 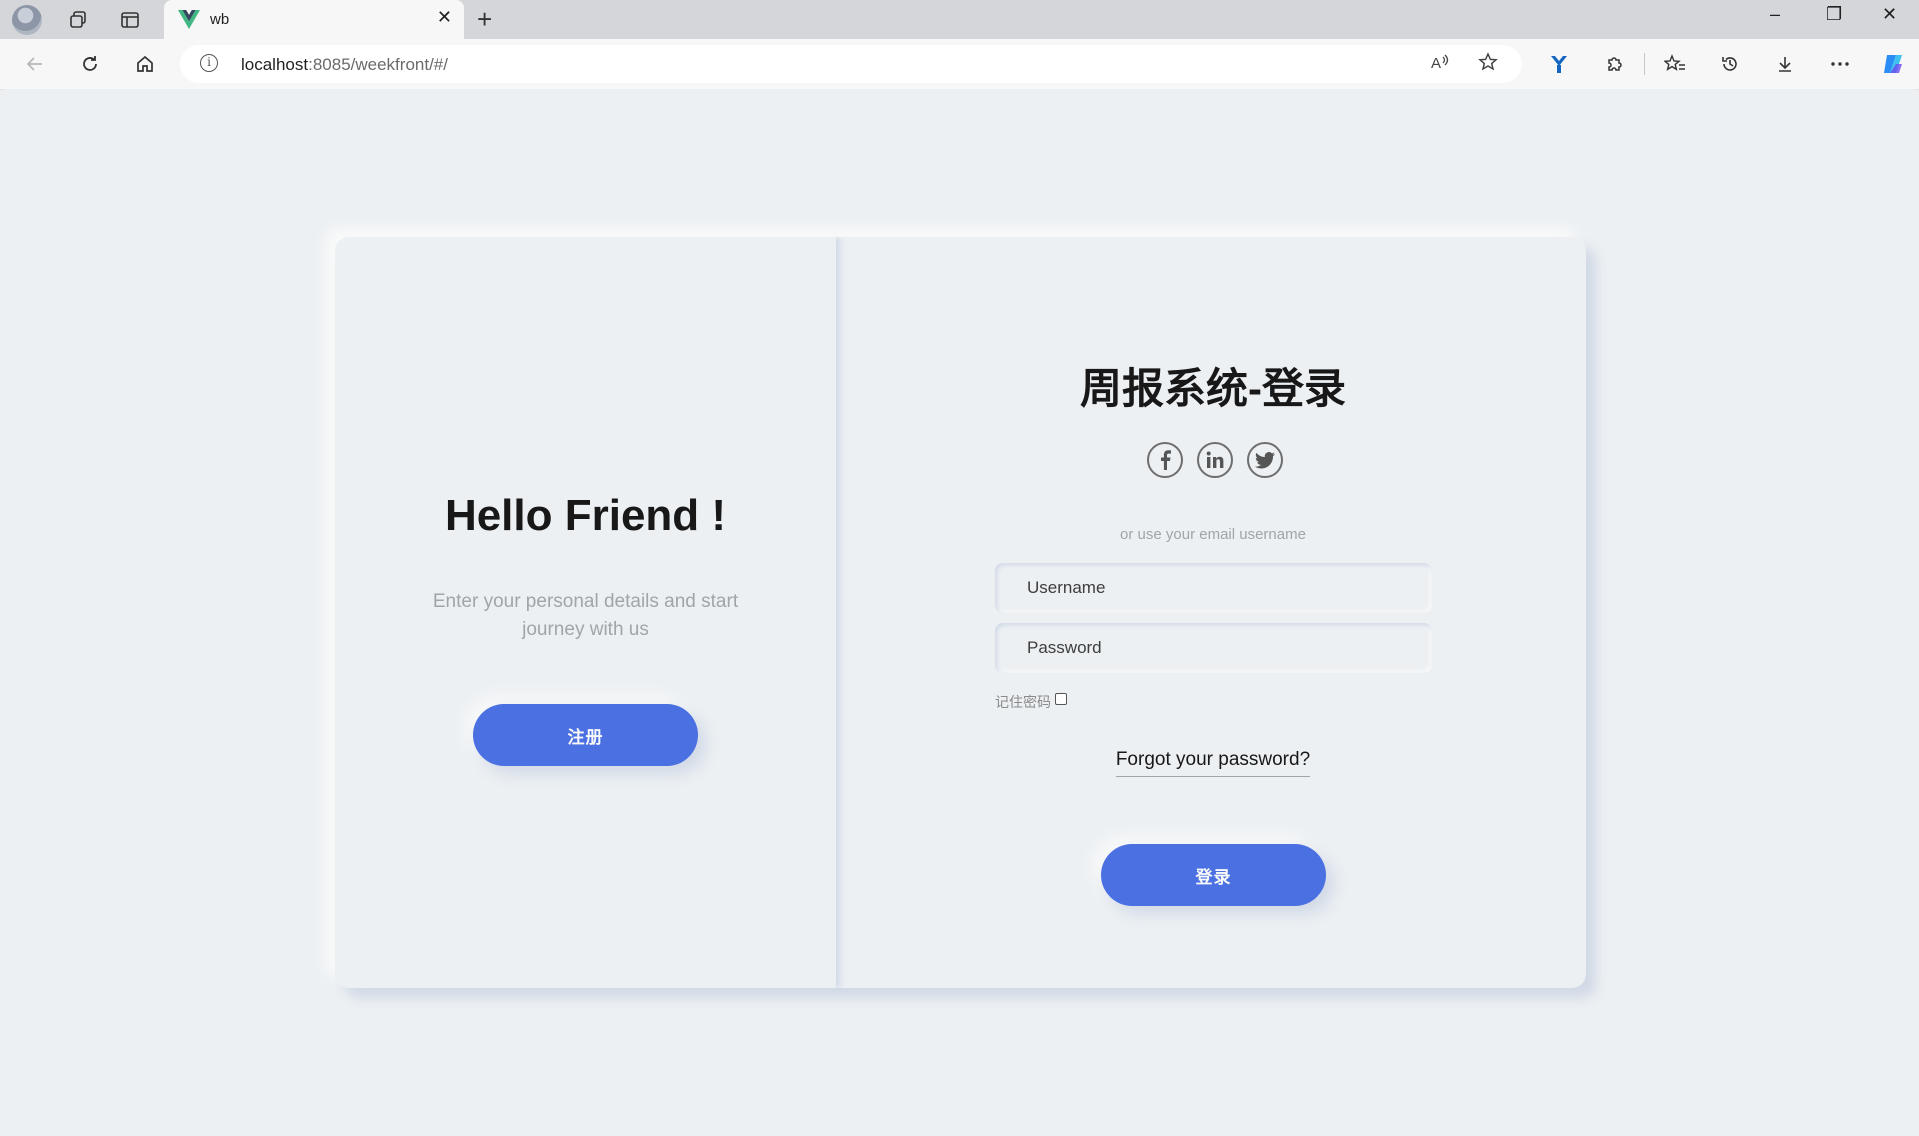 I want to click on vue-logo-icon, so click(x=189, y=19).